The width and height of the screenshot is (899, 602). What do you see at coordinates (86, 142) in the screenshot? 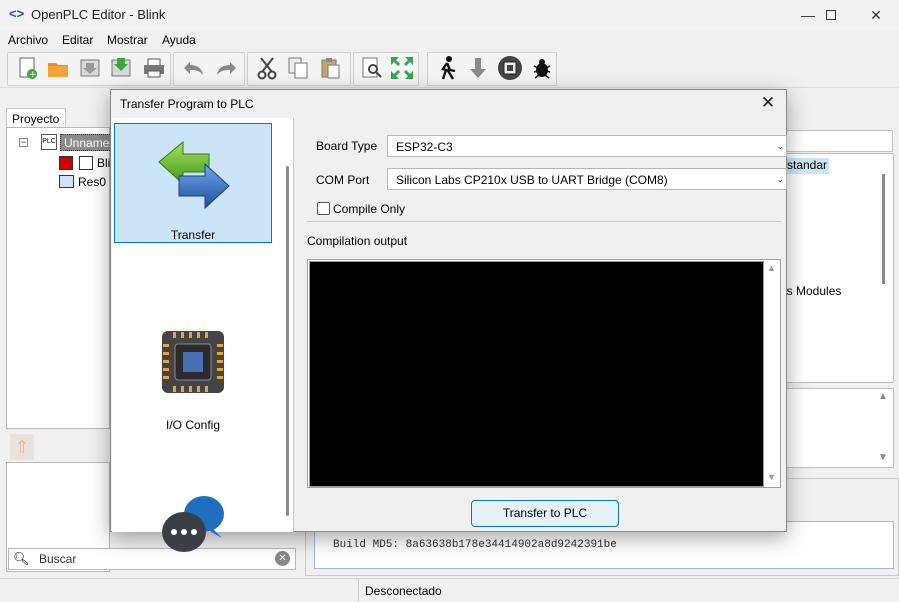
I see `tree-item-root: Unnamed` at bounding box center [86, 142].